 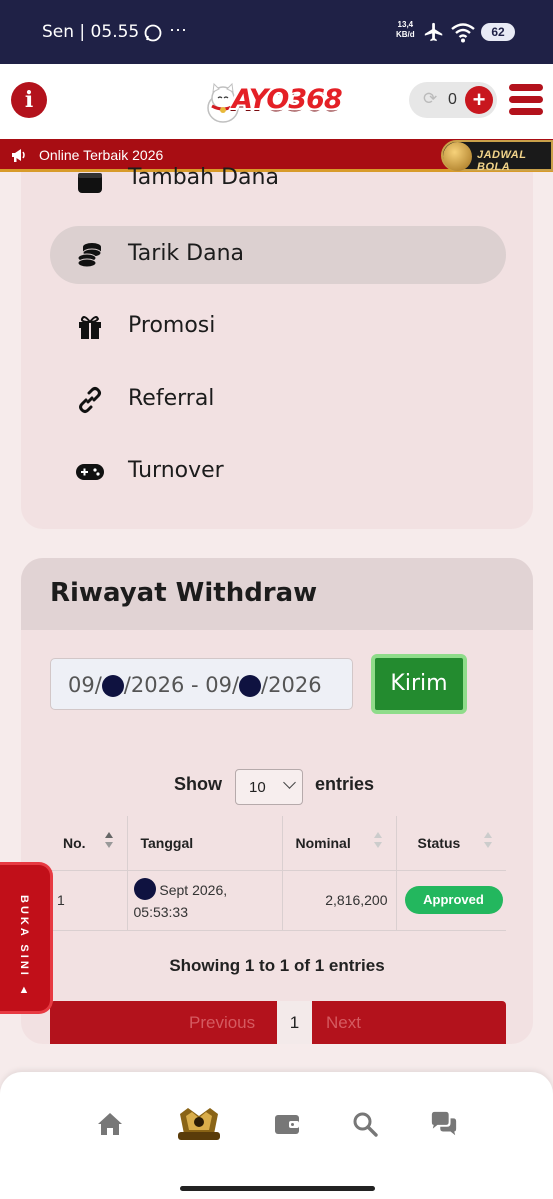 I want to click on entries-per-page-select: 10, so click(x=269, y=787).